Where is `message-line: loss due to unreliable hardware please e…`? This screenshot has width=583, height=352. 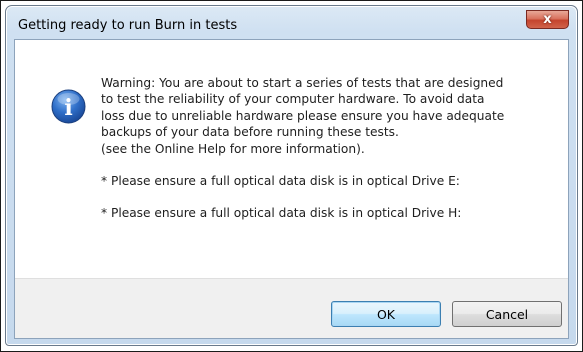
message-line: loss due to unreliable hardware please e… is located at coordinates (303, 115).